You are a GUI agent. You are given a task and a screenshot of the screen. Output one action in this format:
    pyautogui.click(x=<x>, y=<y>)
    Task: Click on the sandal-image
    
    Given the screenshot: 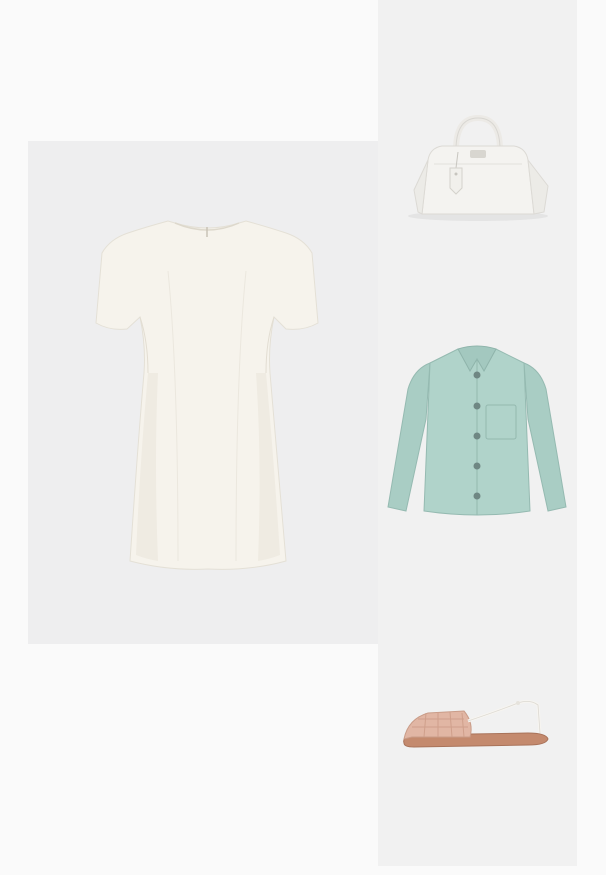 What is the action you would take?
    pyautogui.click(x=476, y=723)
    